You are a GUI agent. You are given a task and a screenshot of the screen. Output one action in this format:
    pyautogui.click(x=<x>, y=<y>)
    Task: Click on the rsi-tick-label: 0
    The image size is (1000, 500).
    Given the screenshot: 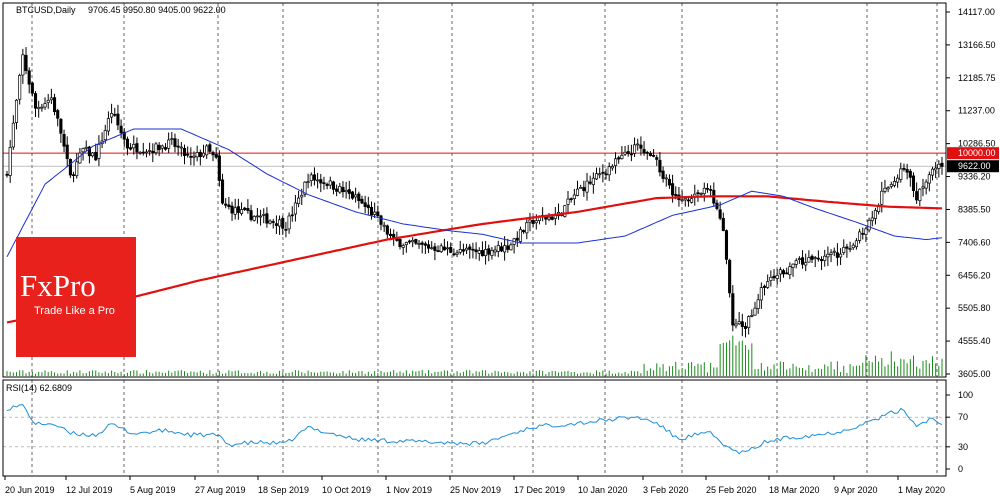 What is the action you would take?
    pyautogui.click(x=960, y=469)
    